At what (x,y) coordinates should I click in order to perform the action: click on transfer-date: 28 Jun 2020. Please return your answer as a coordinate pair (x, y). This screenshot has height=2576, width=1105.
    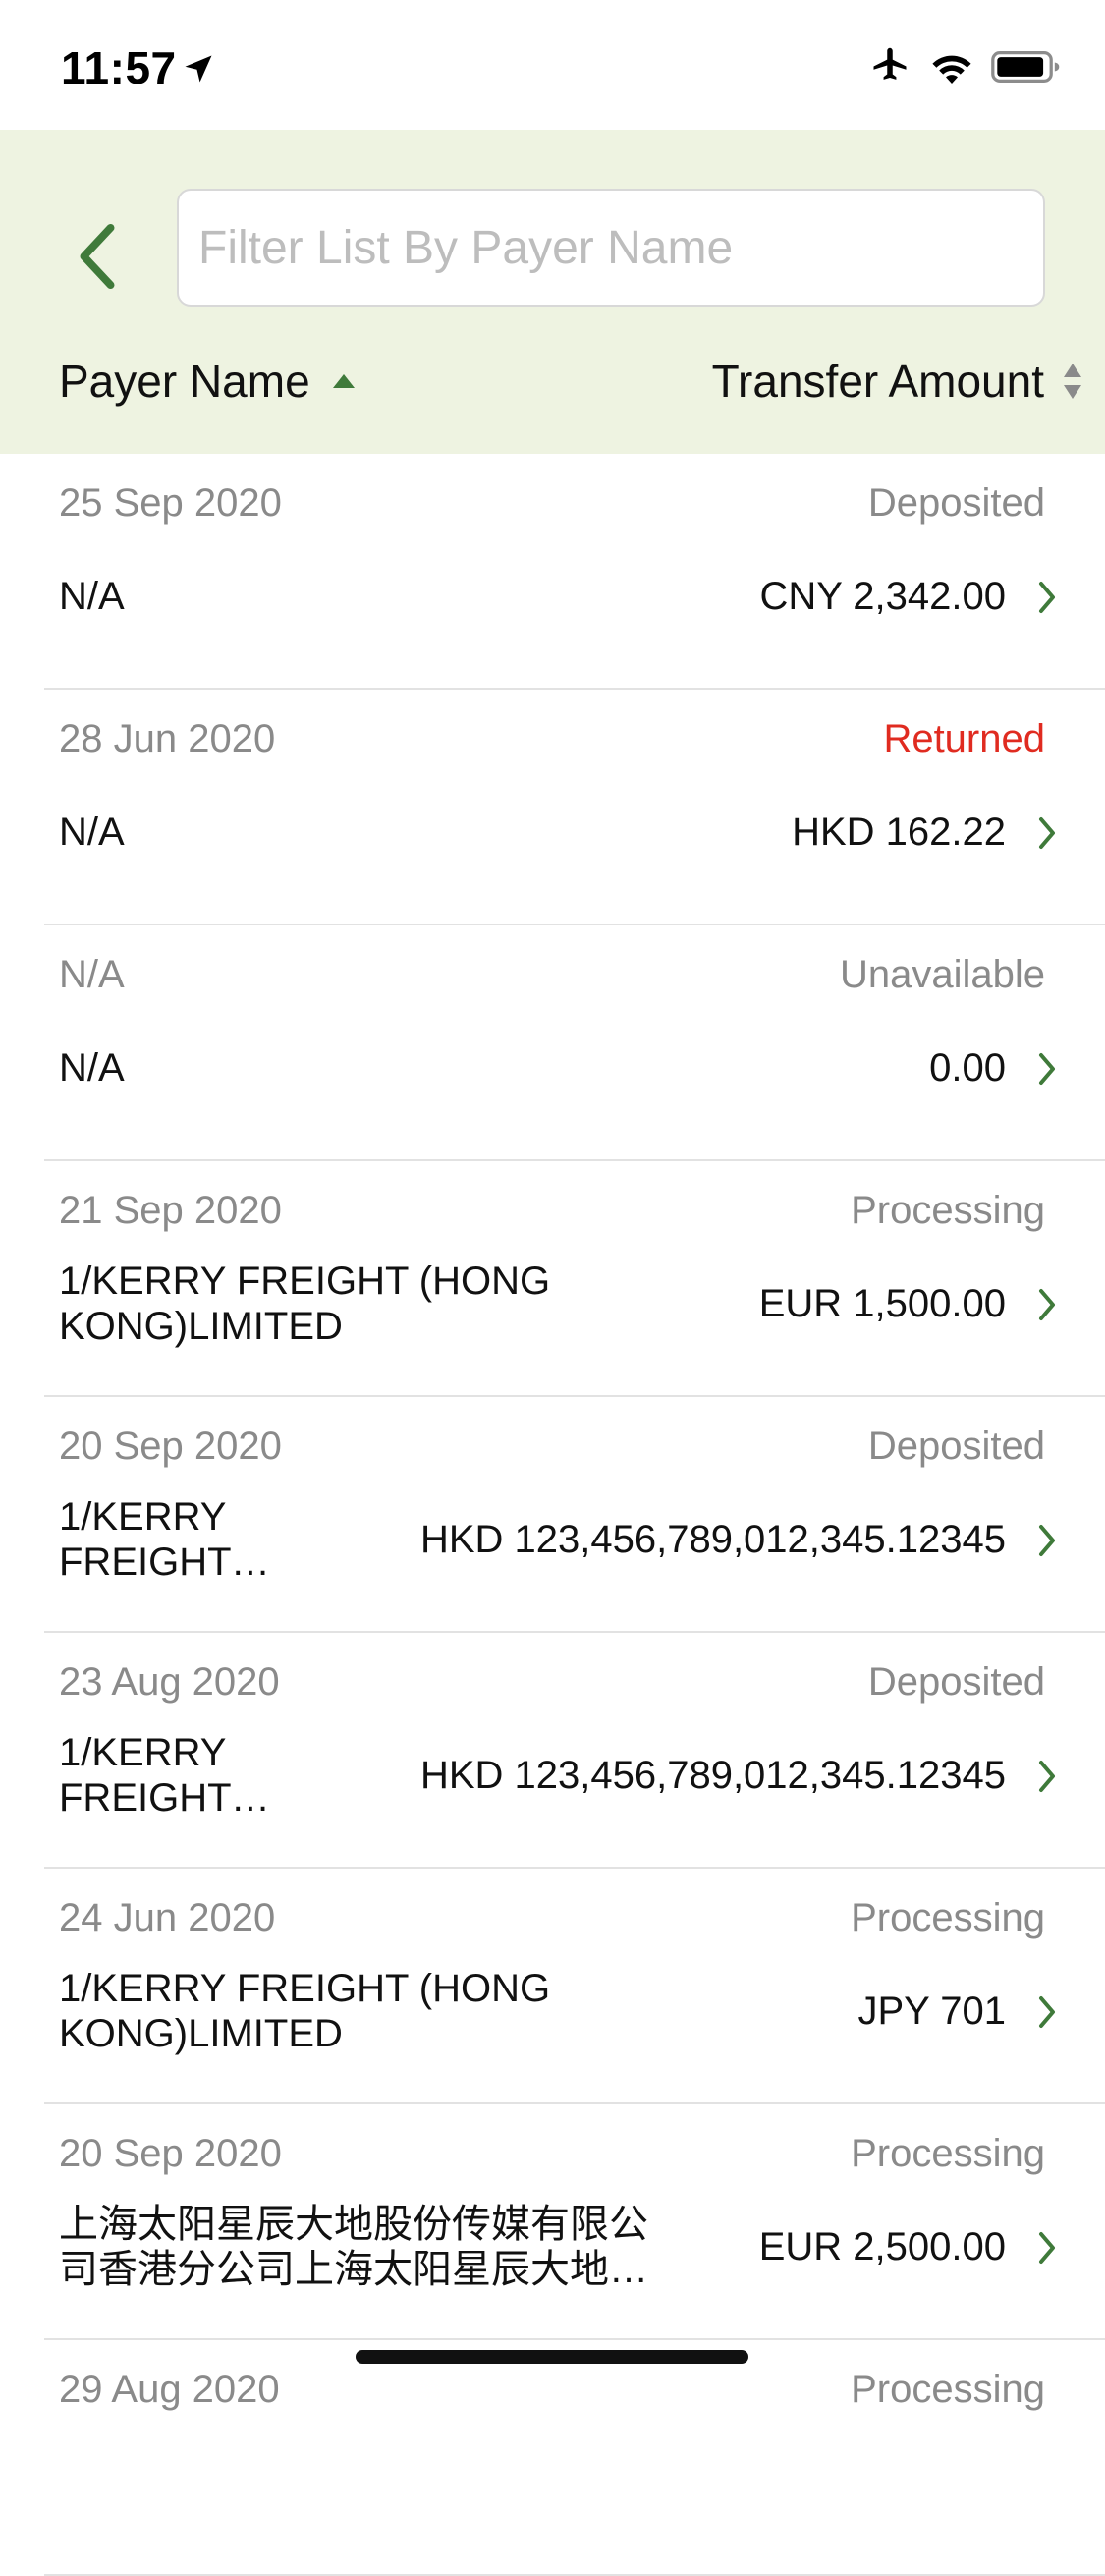
    Looking at the image, I should click on (167, 738).